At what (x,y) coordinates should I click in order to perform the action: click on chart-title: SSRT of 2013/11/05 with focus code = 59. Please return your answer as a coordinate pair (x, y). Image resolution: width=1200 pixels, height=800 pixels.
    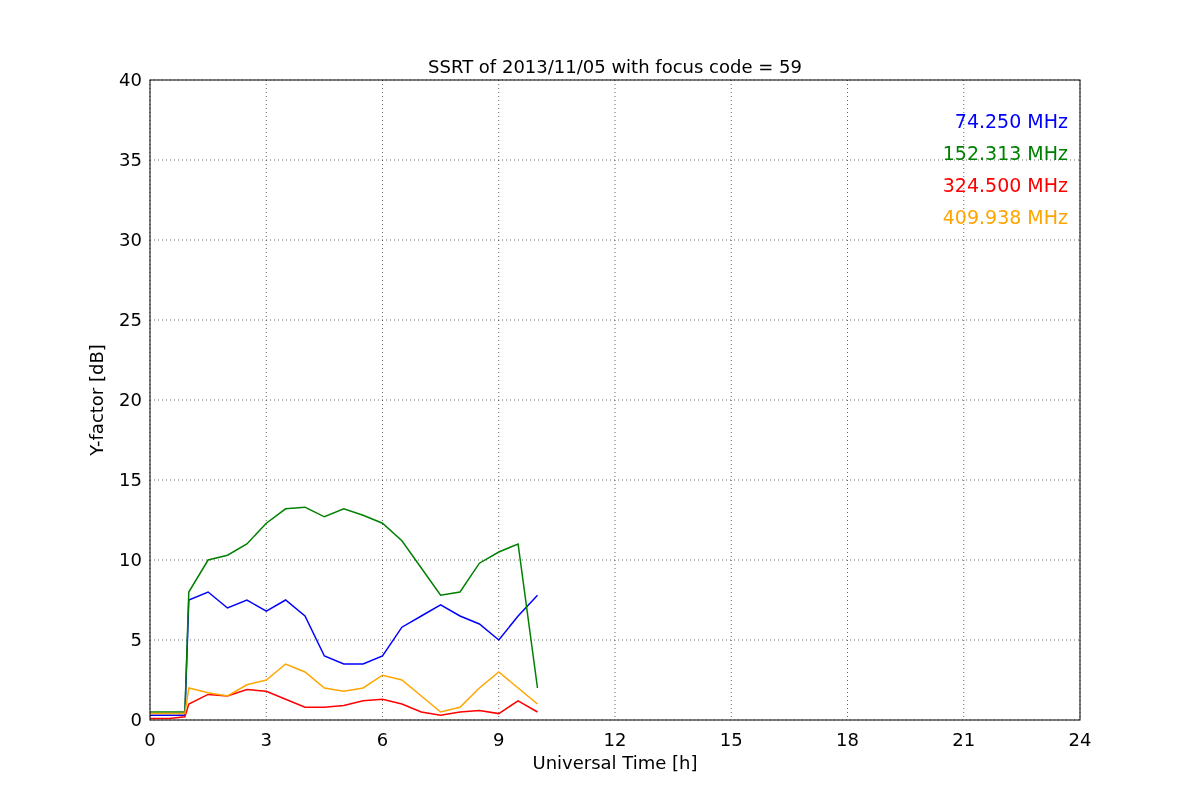
    Looking at the image, I should click on (615, 66).